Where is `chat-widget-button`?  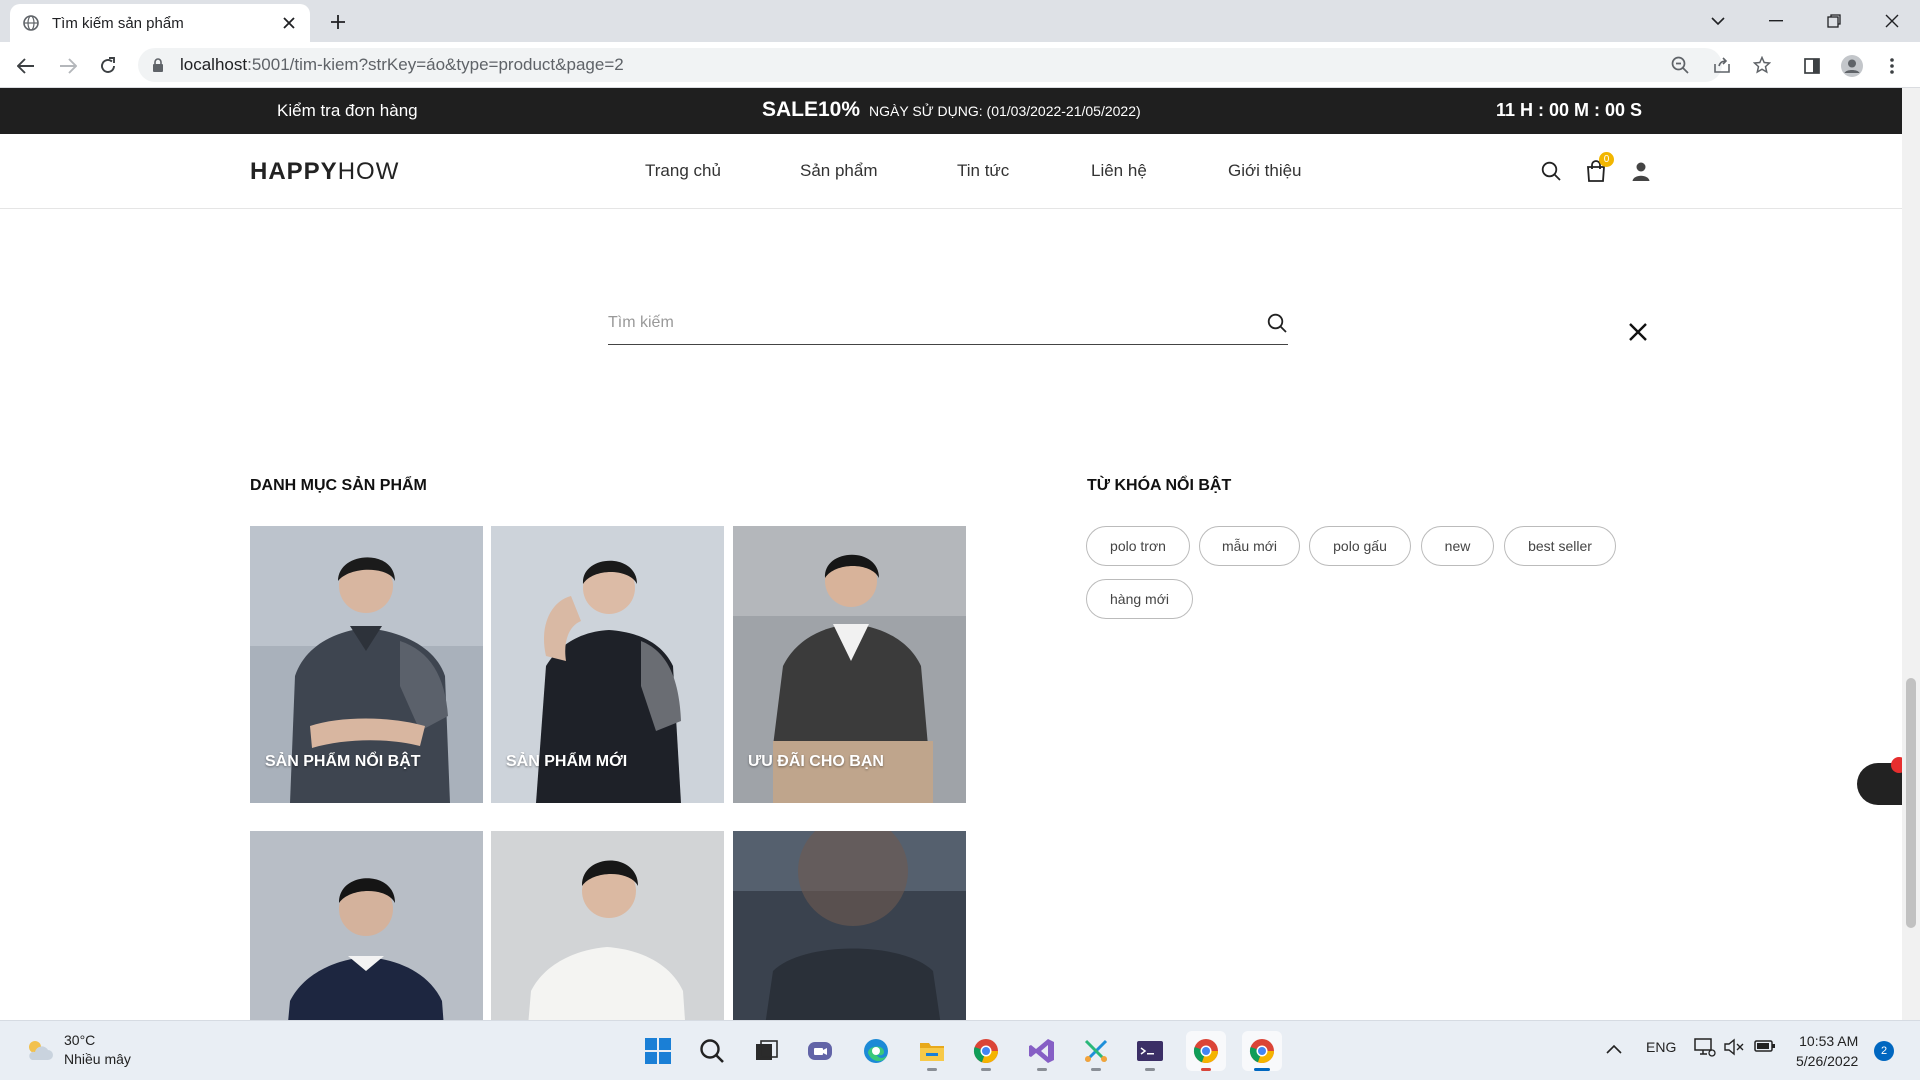 chat-widget-button is located at coordinates (1879, 781).